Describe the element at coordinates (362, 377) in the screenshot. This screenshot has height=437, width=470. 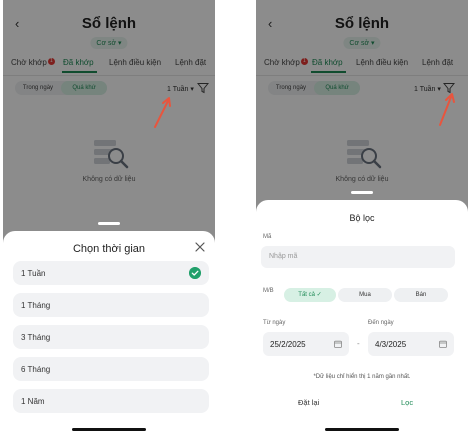
I see `data-range-note: *Dữ liệu chỉ hiển thị 1 năm gần nhất.` at that location.